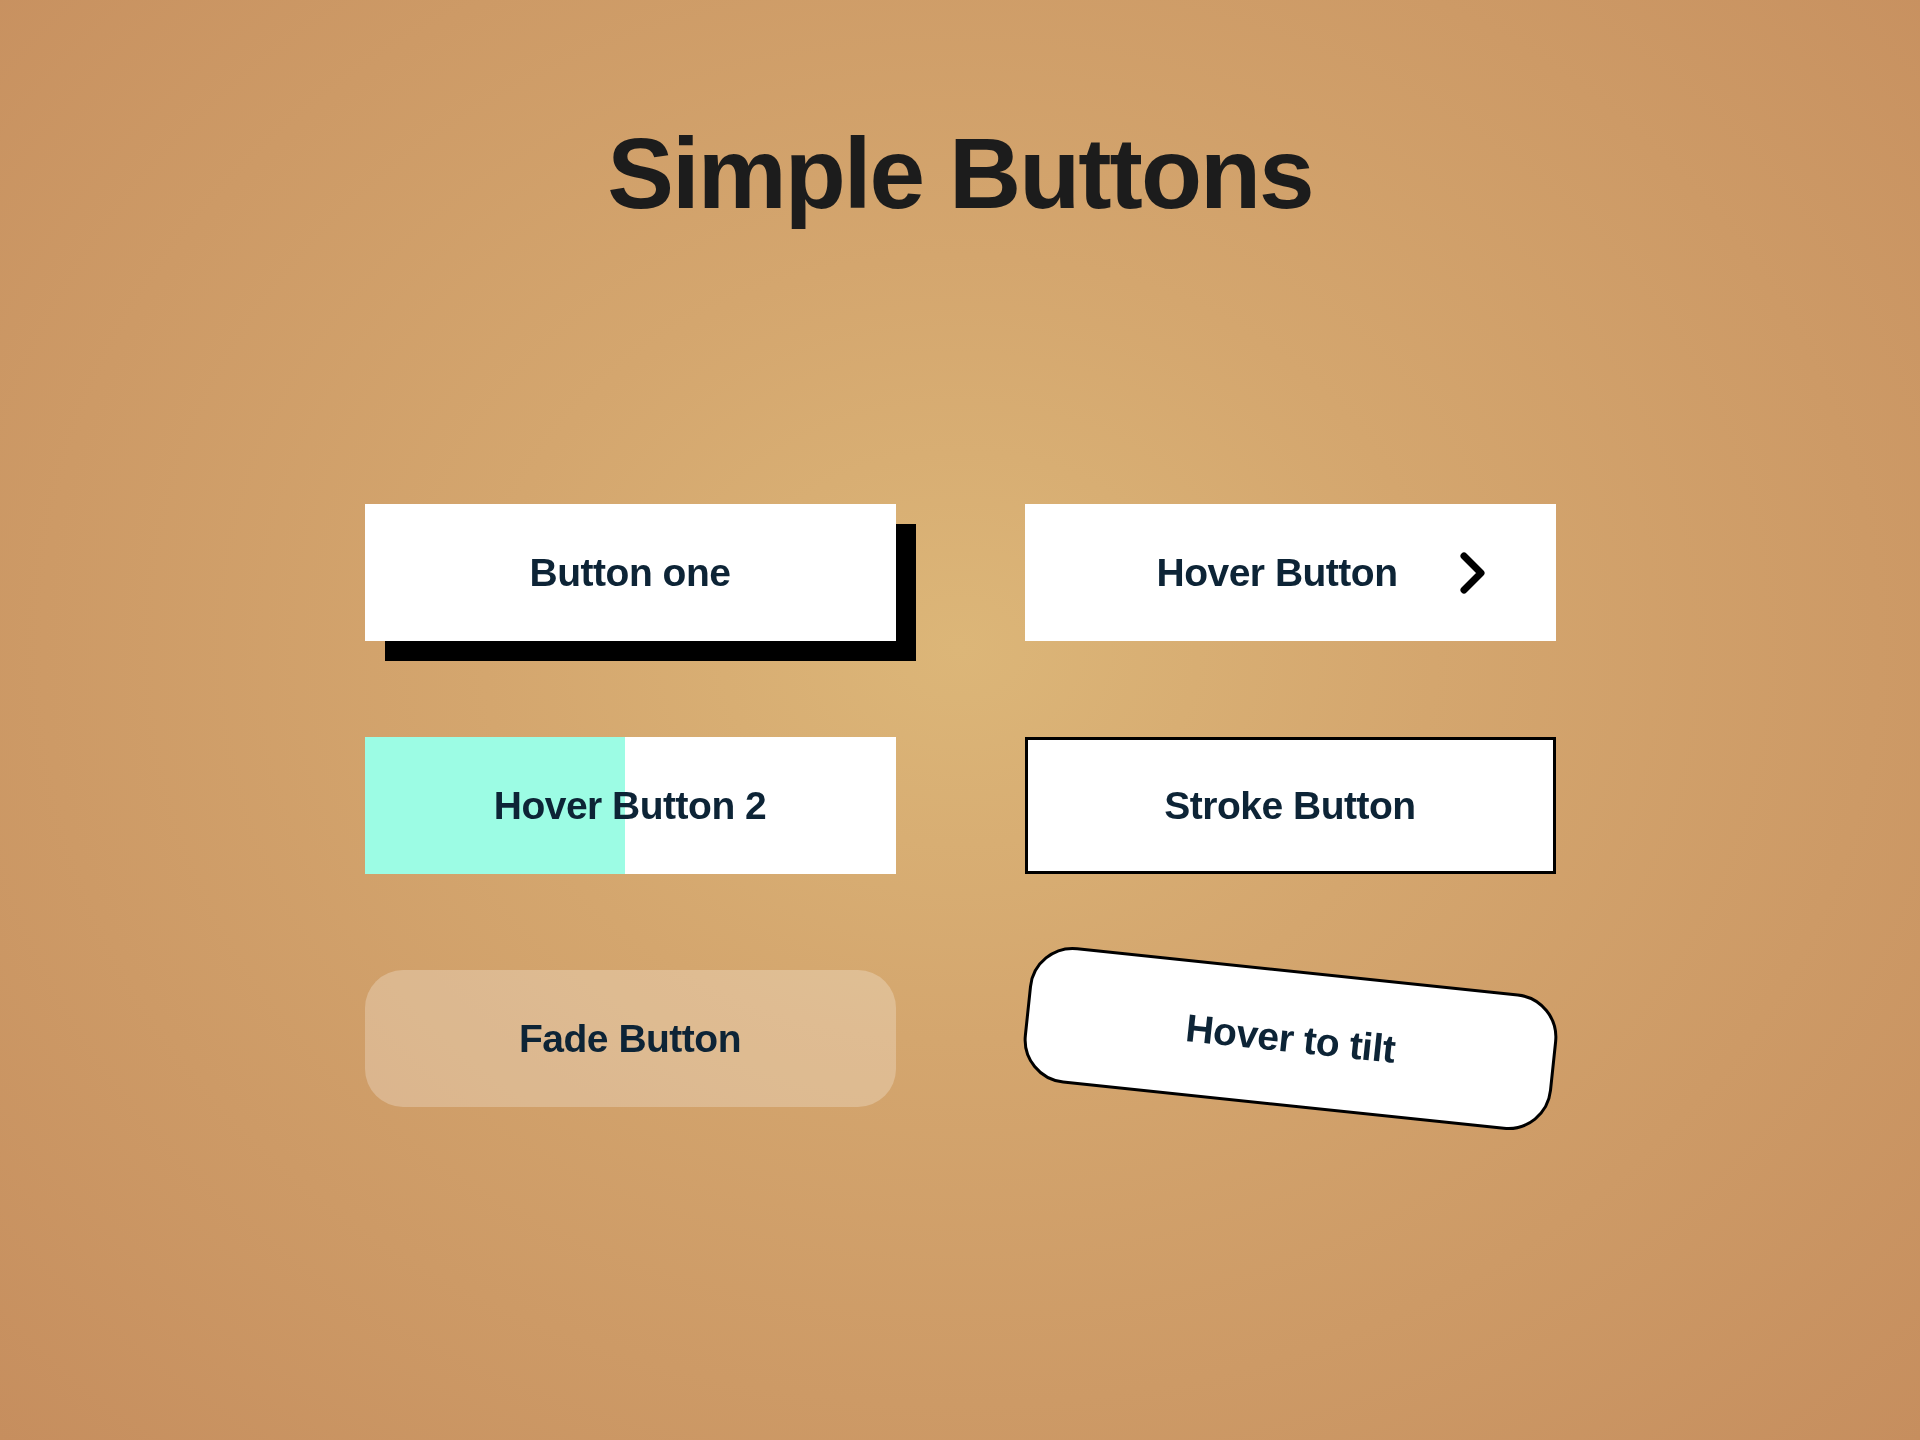 The image size is (1920, 1440). I want to click on arrow-button: Hover Button, so click(1290, 572).